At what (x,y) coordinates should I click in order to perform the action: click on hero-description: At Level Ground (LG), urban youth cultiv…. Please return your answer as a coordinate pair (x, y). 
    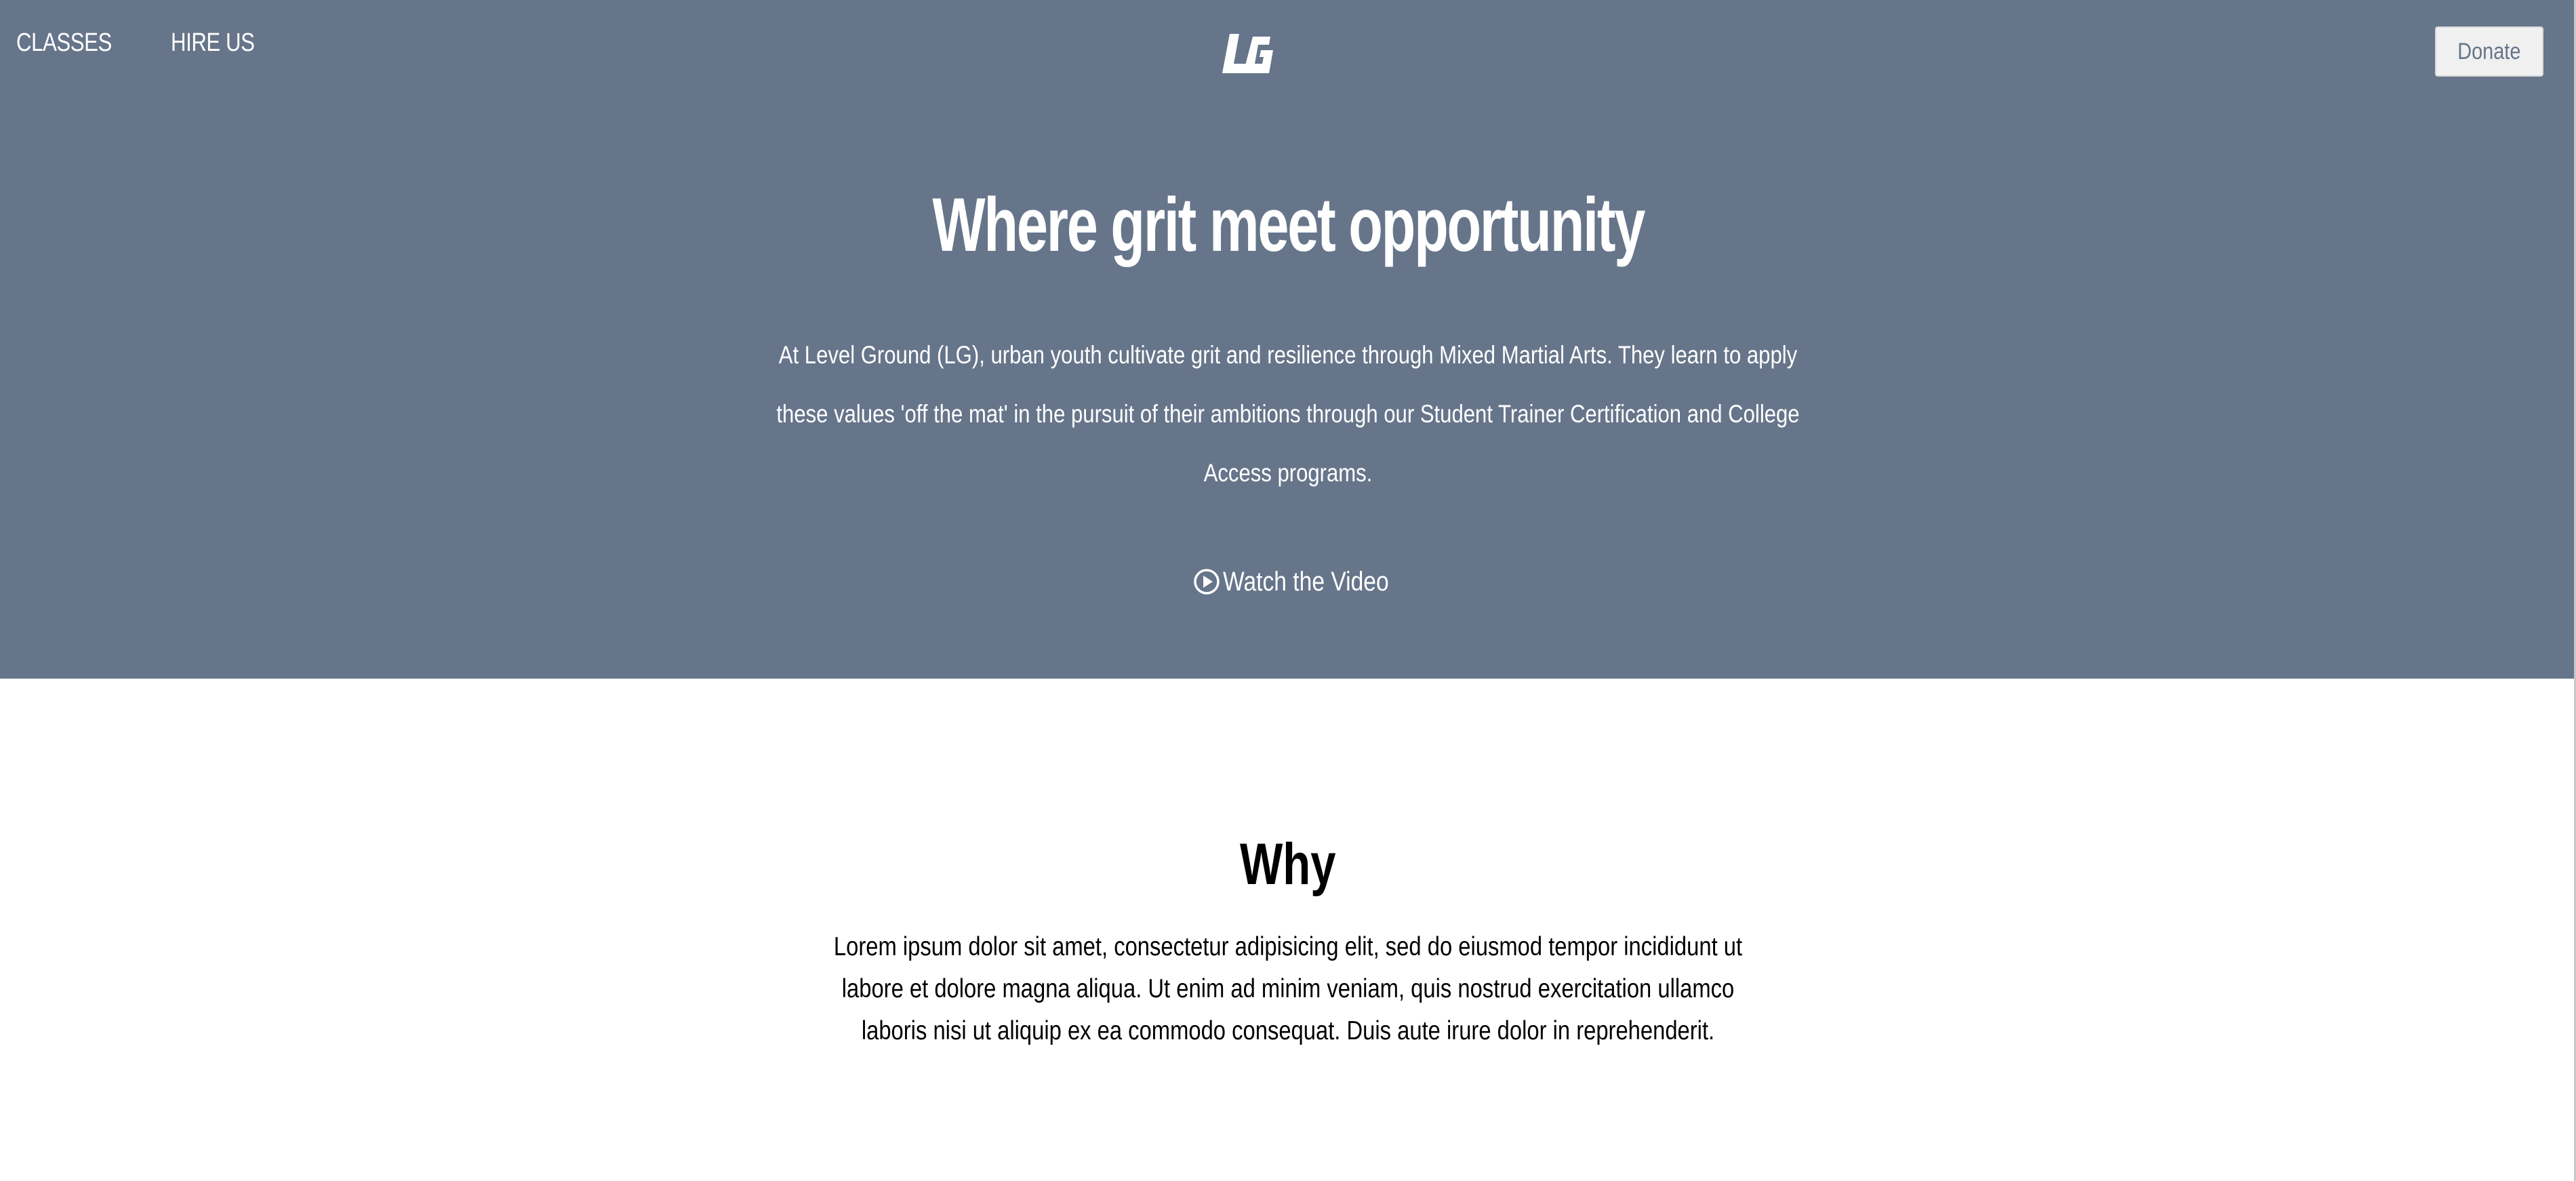
    Looking at the image, I should click on (1288, 413).